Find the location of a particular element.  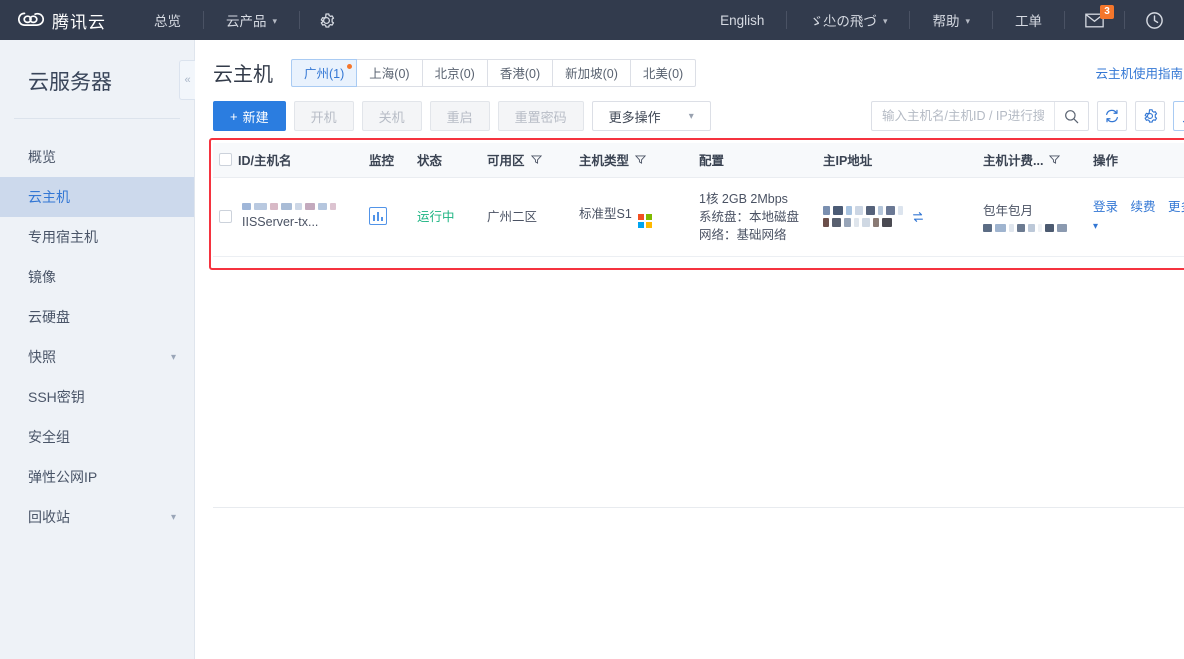

user-guide-label: 云主机使用指南 is located at coordinates (1139, 74).